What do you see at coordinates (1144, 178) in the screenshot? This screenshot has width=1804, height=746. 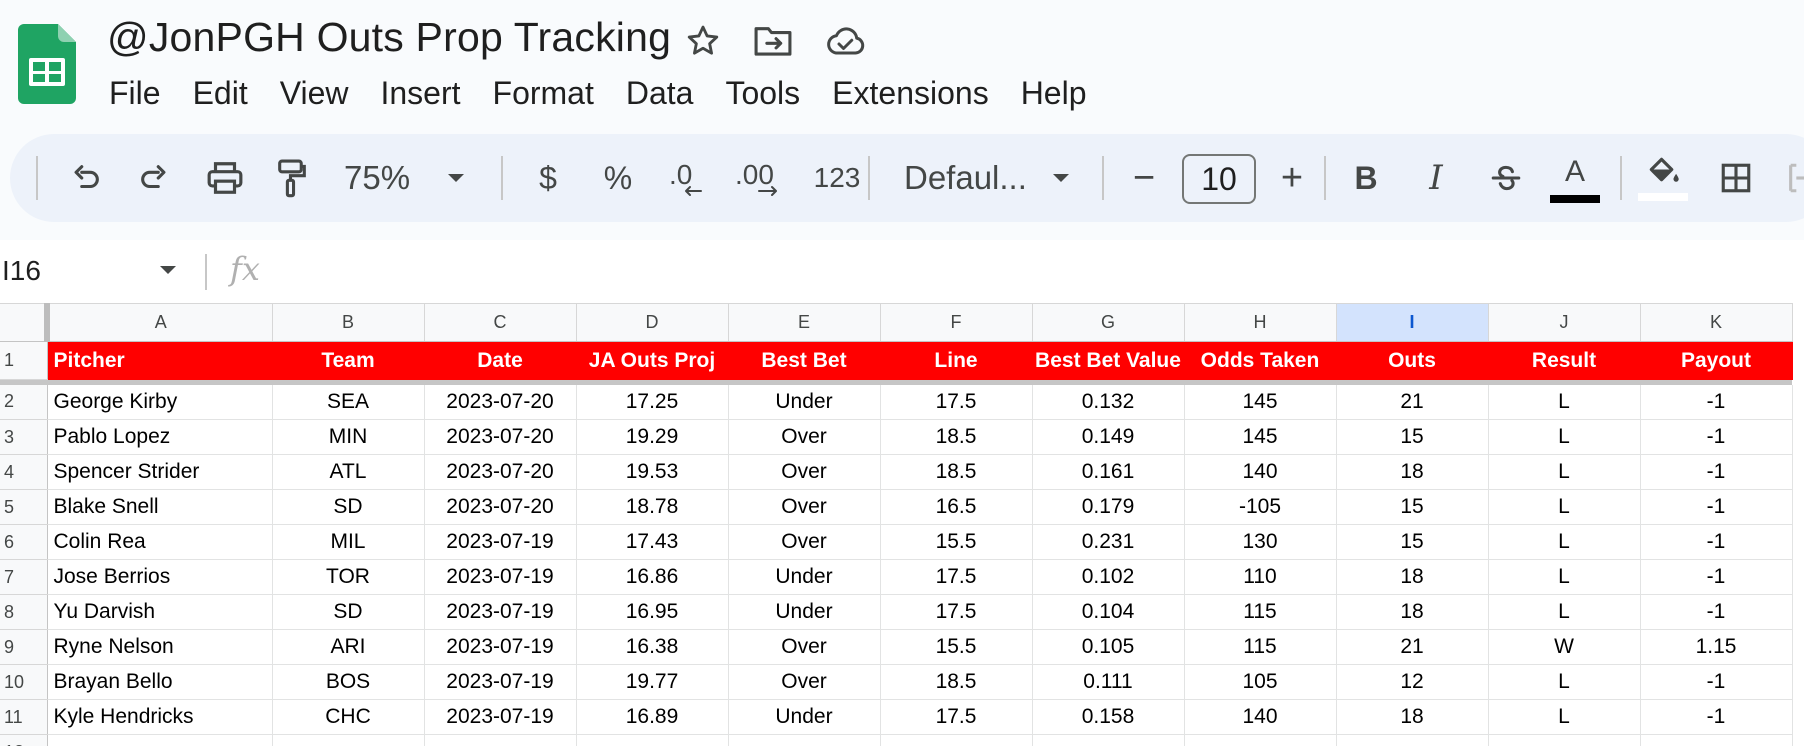 I see `decrease-font-size-button: −` at bounding box center [1144, 178].